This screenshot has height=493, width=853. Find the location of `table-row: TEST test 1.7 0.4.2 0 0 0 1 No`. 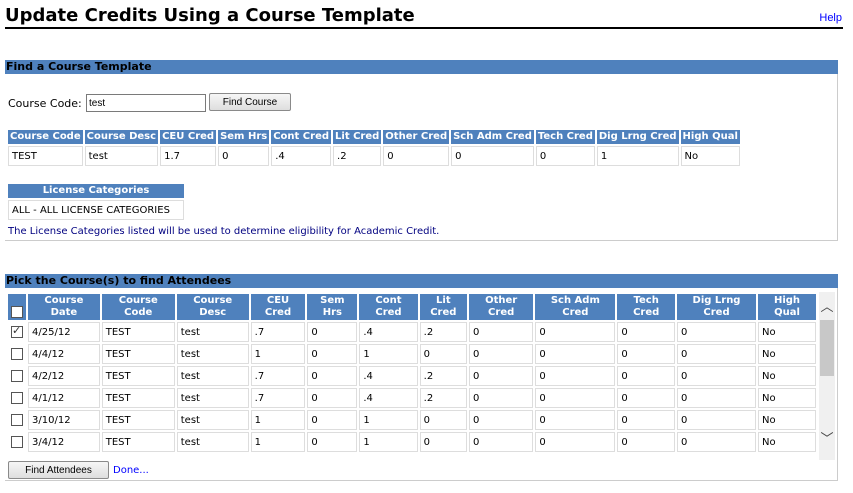

table-row: TEST test 1.7 0.4.2 0 0 0 1 No is located at coordinates (374, 156).